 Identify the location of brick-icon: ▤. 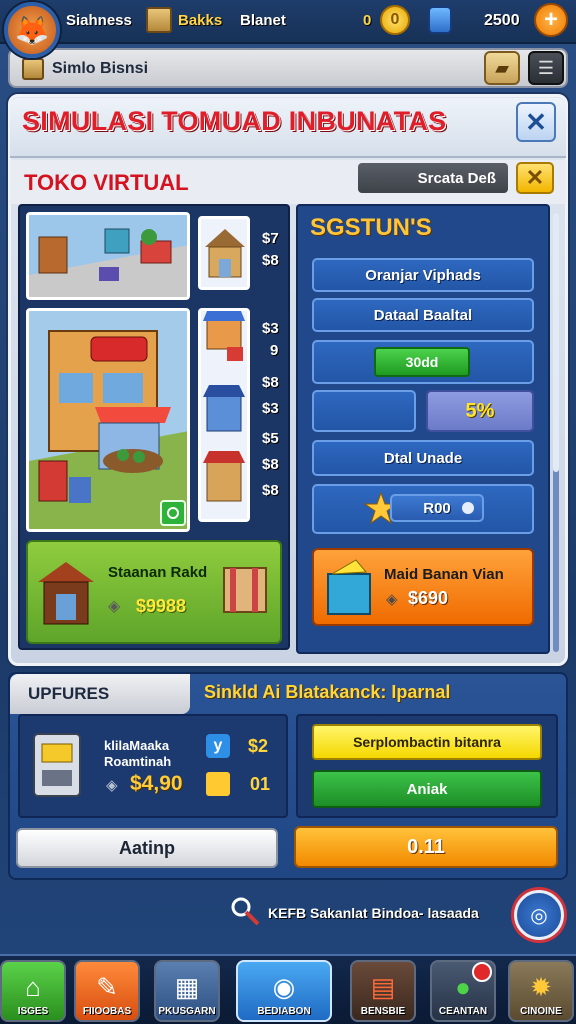
(383, 987).